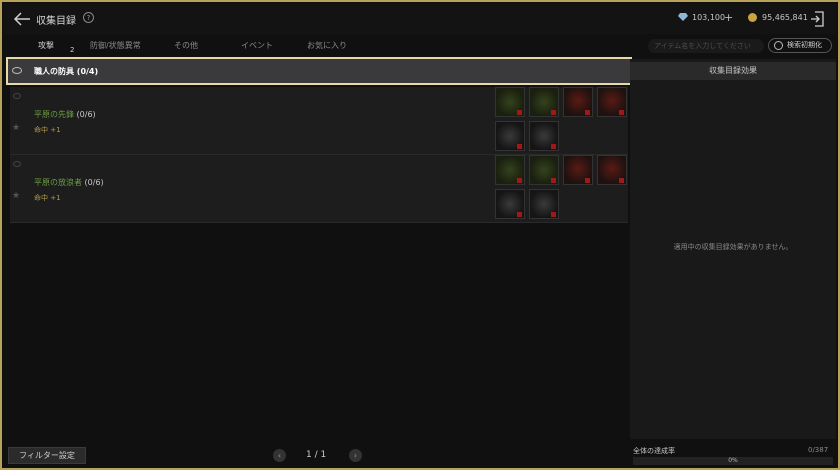 This screenshot has width=840, height=470. Describe the element at coordinates (69, 182) in the screenshot. I see `collection-name: 平原の放浪者 (0/6)` at that location.